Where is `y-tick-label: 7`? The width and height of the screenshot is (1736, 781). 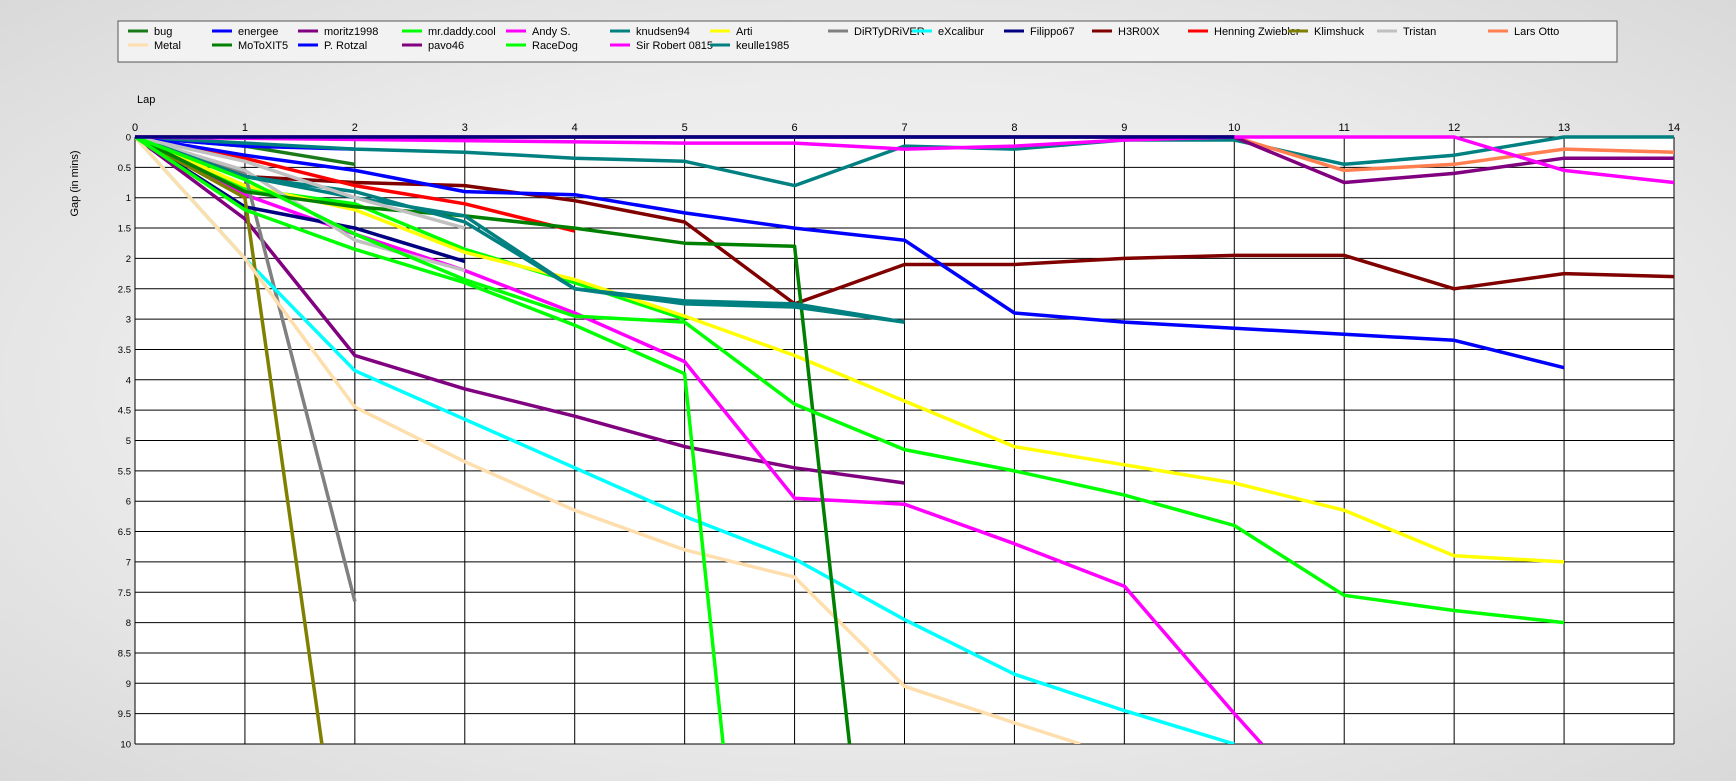
y-tick-label: 7 is located at coordinates (128, 562).